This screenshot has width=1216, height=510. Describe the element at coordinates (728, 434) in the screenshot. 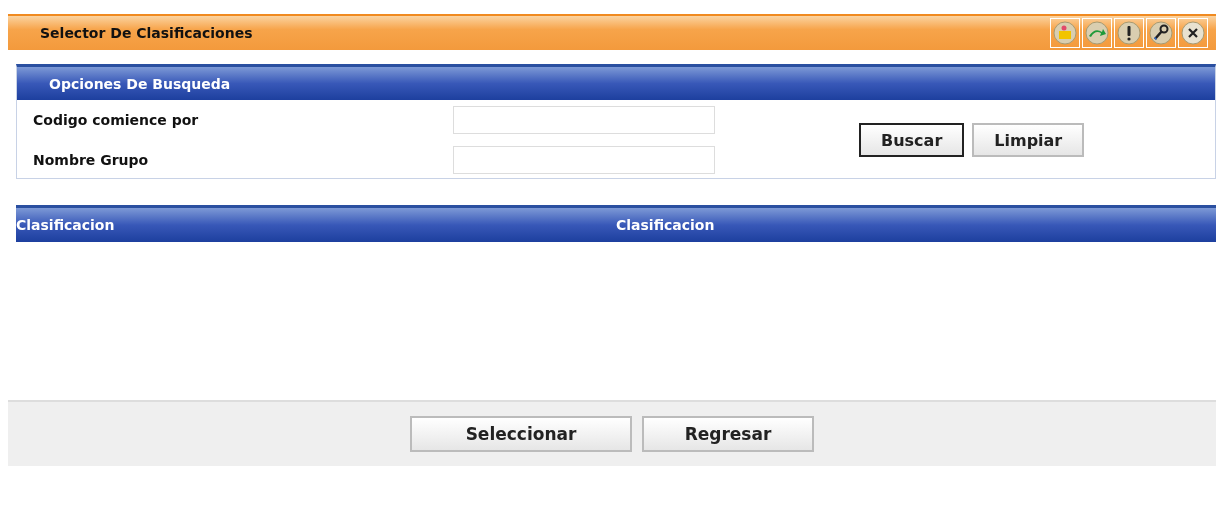

I see `footer-button: Regresar` at that location.